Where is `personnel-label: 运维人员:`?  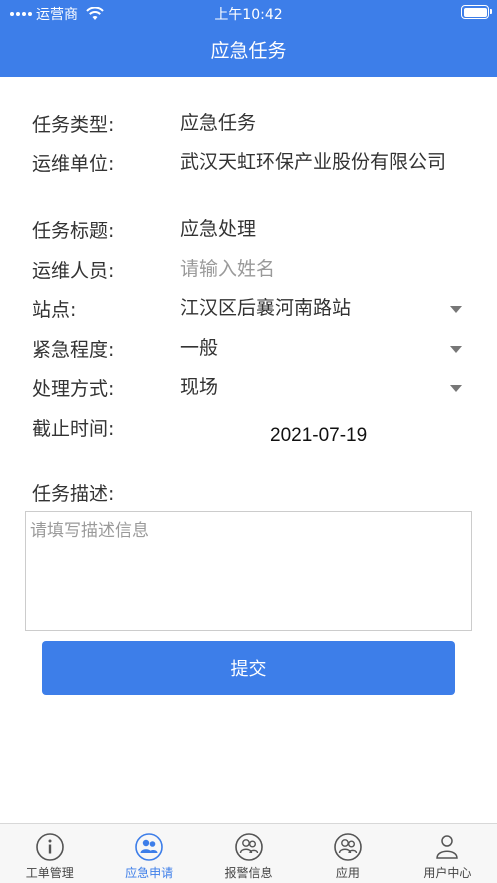
personnel-label: 运维人员: is located at coordinates (73, 271).